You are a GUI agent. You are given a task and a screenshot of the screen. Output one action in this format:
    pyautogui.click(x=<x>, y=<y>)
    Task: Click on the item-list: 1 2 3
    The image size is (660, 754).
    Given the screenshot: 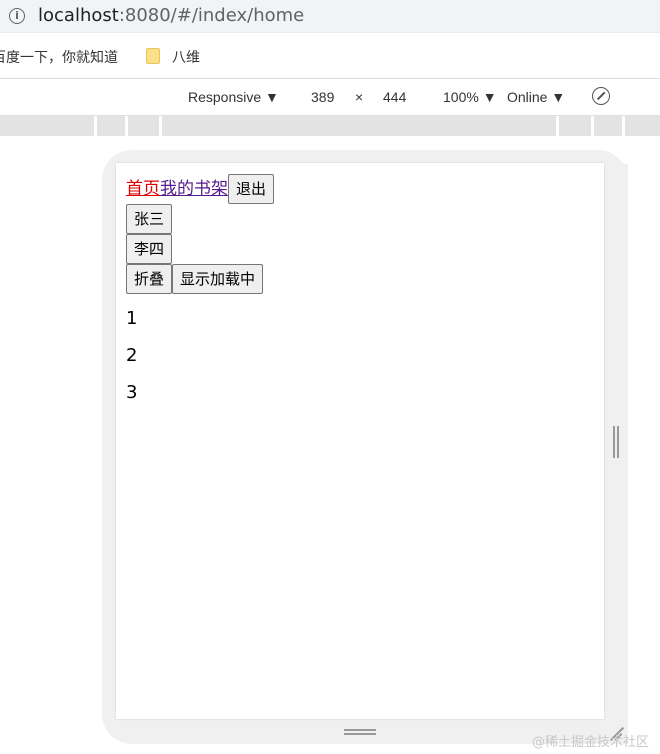 What is the action you would take?
    pyautogui.click(x=361, y=355)
    